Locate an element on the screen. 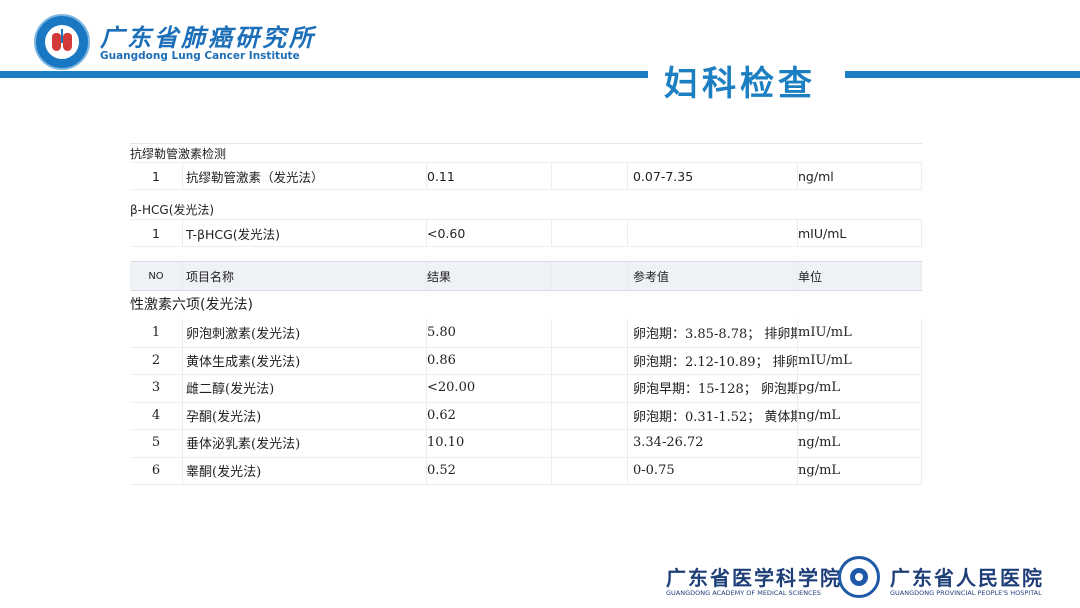  row-no: 6 is located at coordinates (156, 470).